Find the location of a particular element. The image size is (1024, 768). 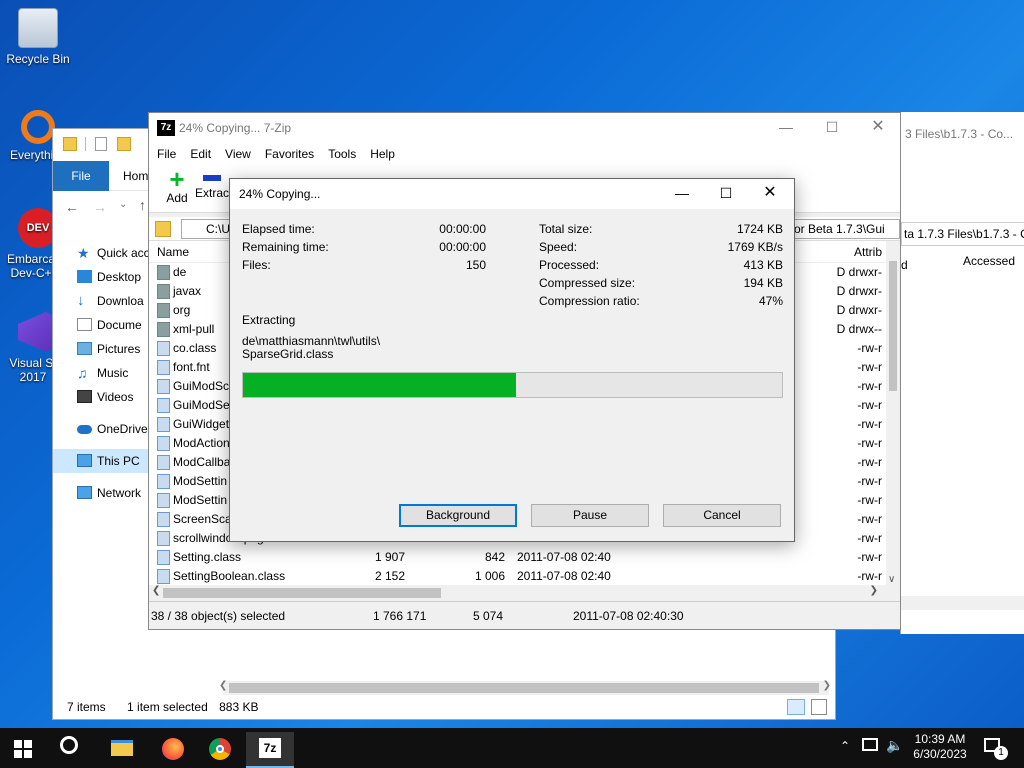

menu-help: Help is located at coordinates (382, 154).